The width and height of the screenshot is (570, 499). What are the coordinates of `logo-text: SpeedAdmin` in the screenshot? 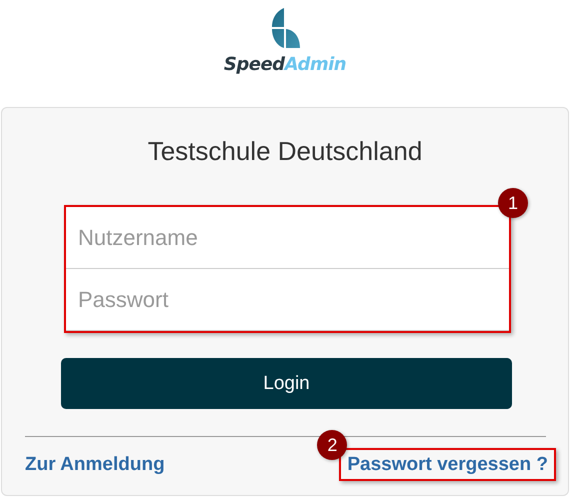 It's located at (285, 64).